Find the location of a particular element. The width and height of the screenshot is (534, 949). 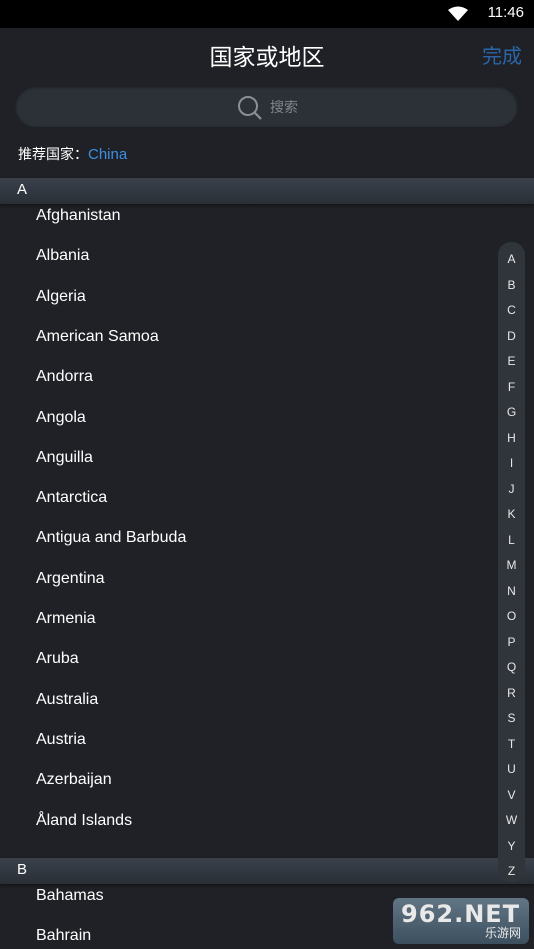

index-letter-b: B is located at coordinates (511, 285).